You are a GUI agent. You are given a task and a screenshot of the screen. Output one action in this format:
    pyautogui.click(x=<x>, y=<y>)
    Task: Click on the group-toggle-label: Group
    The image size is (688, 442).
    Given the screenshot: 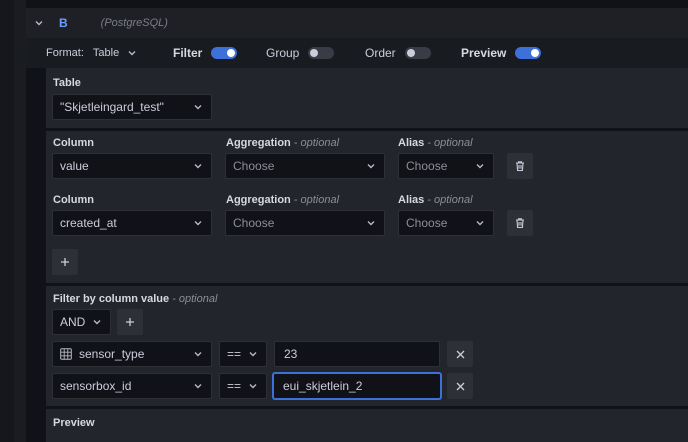 What is the action you would take?
    pyautogui.click(x=283, y=53)
    